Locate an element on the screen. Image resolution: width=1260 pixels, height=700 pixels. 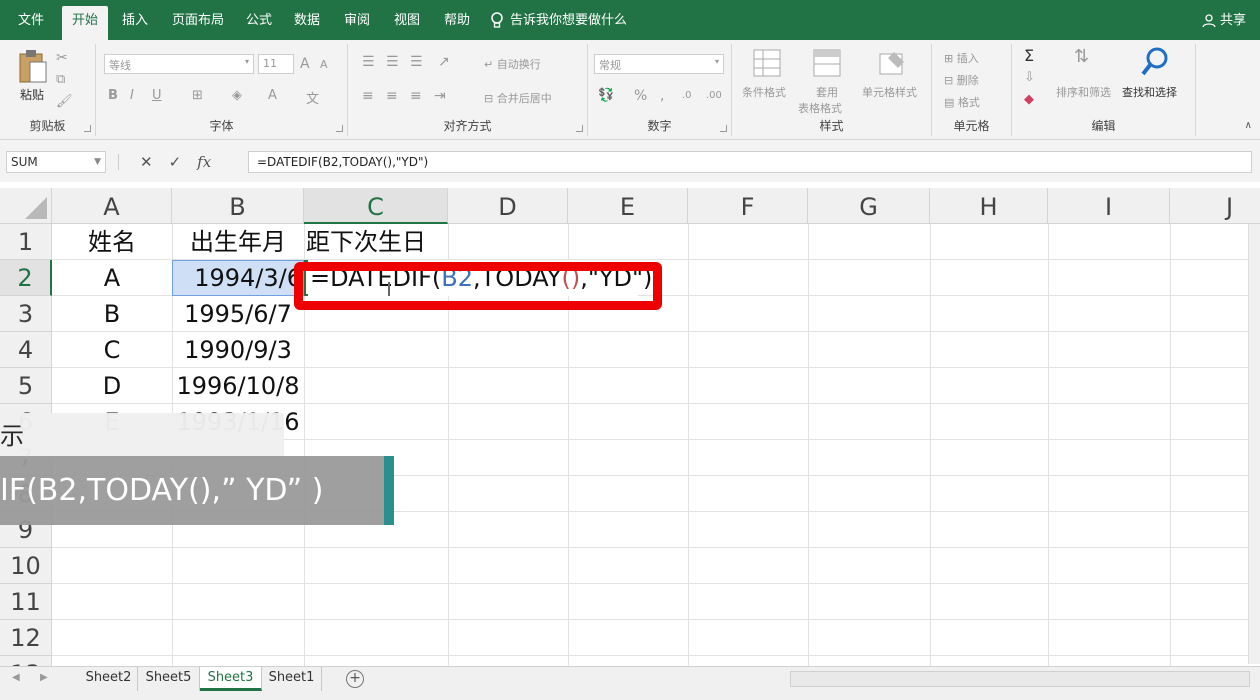
font-name-input: 等线 ▾ is located at coordinates (179, 64).